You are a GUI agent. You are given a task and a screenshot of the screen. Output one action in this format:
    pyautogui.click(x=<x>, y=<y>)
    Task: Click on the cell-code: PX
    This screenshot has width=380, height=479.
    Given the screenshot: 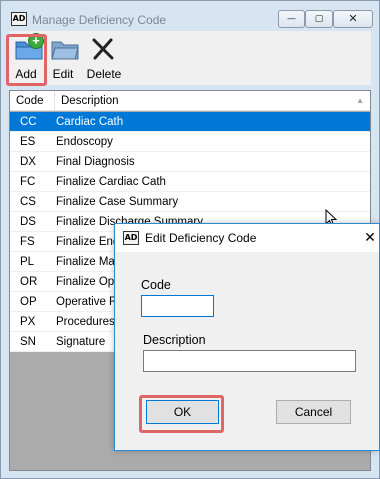 What is the action you would take?
    pyautogui.click(x=28, y=322)
    